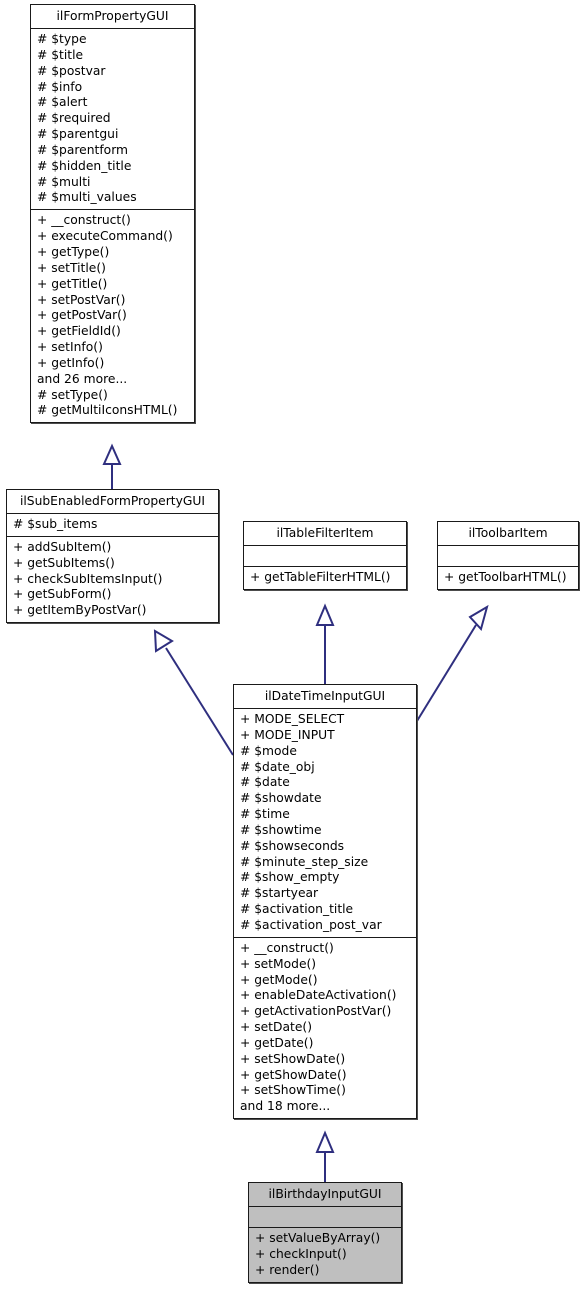 The width and height of the screenshot is (584, 1301). I want to click on attribute-row: # $showtime, so click(281, 829).